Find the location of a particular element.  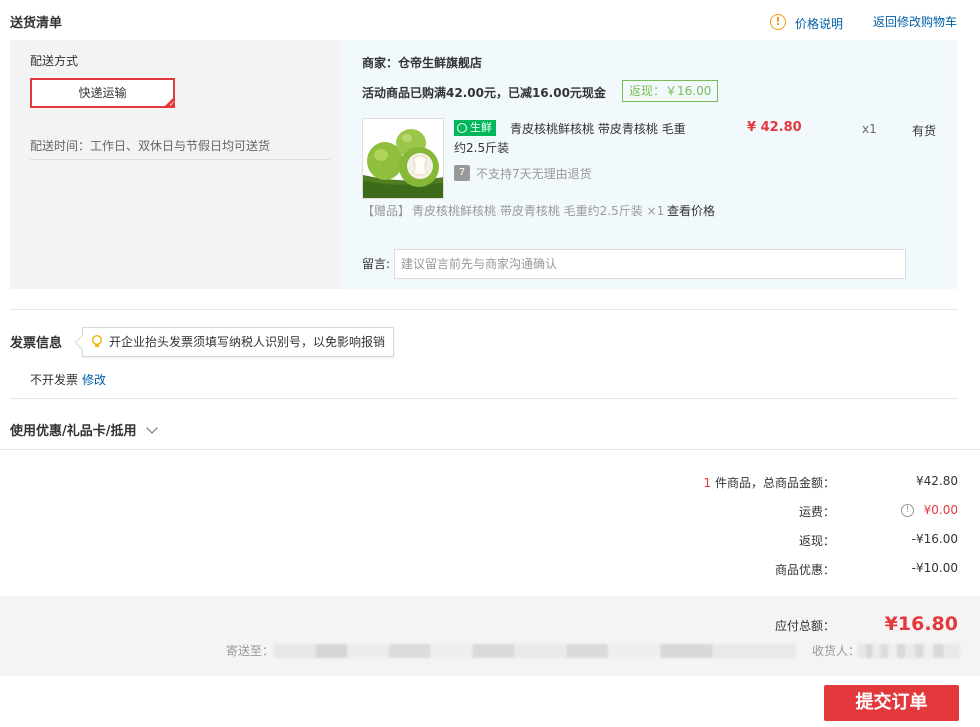

warning-icon: ! is located at coordinates (778, 22).